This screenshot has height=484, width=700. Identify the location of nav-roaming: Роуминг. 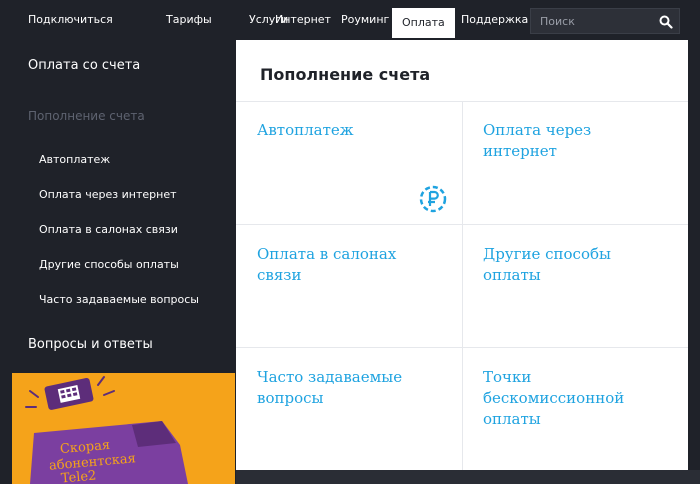
(365, 20).